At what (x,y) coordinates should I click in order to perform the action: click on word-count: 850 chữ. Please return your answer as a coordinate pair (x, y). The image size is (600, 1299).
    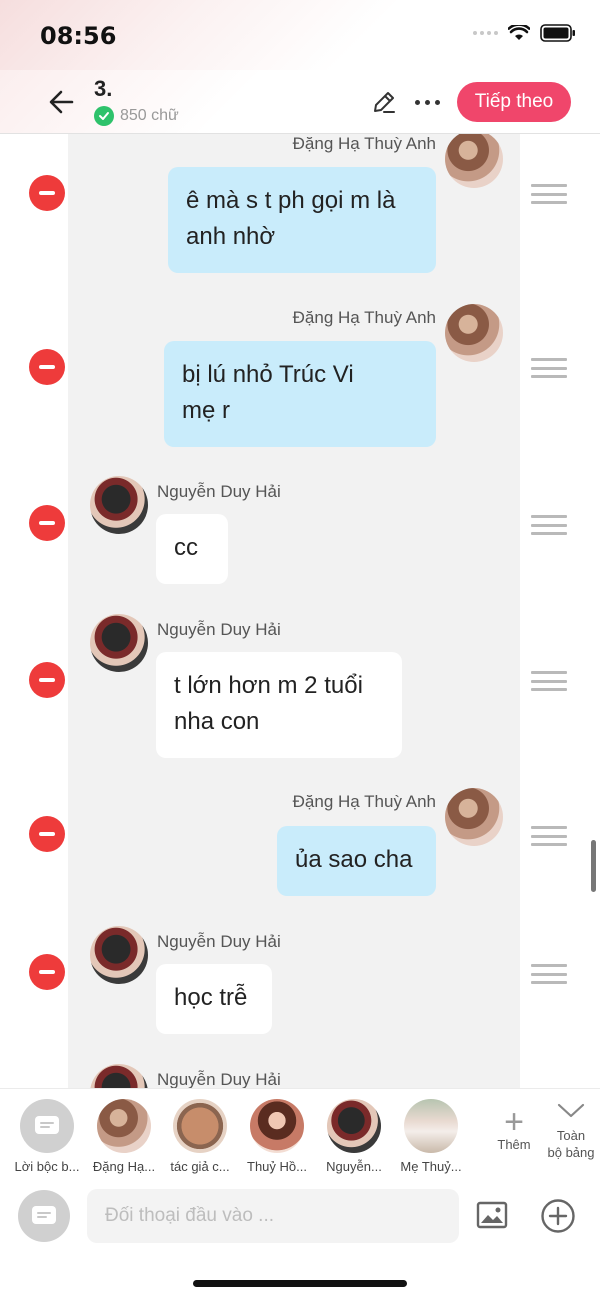
    Looking at the image, I should click on (136, 116).